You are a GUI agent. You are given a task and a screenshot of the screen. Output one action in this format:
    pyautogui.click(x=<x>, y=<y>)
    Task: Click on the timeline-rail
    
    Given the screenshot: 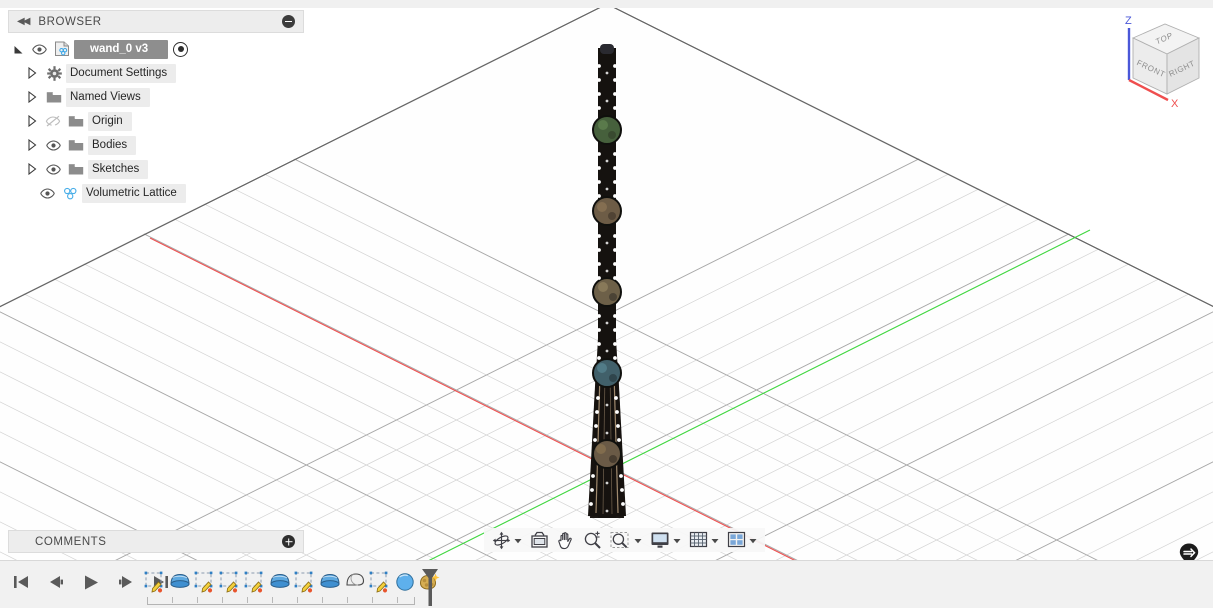 What is the action you would take?
    pyautogui.click(x=281, y=601)
    